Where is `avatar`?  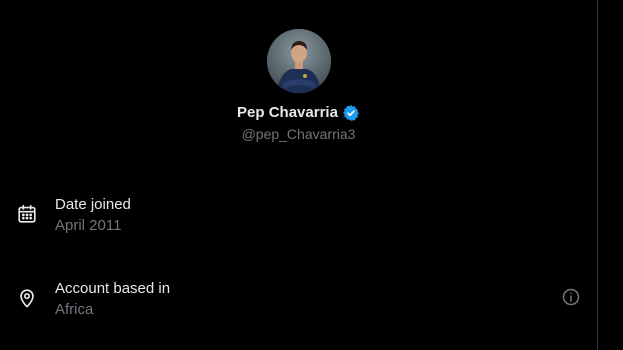 avatar is located at coordinates (298, 61).